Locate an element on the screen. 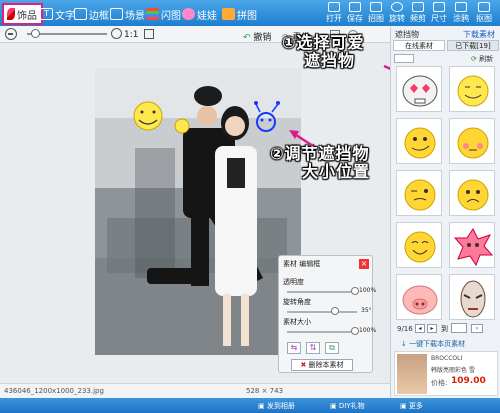 This screenshot has width=500, height=413. next-page-button: ▸ is located at coordinates (432, 328).